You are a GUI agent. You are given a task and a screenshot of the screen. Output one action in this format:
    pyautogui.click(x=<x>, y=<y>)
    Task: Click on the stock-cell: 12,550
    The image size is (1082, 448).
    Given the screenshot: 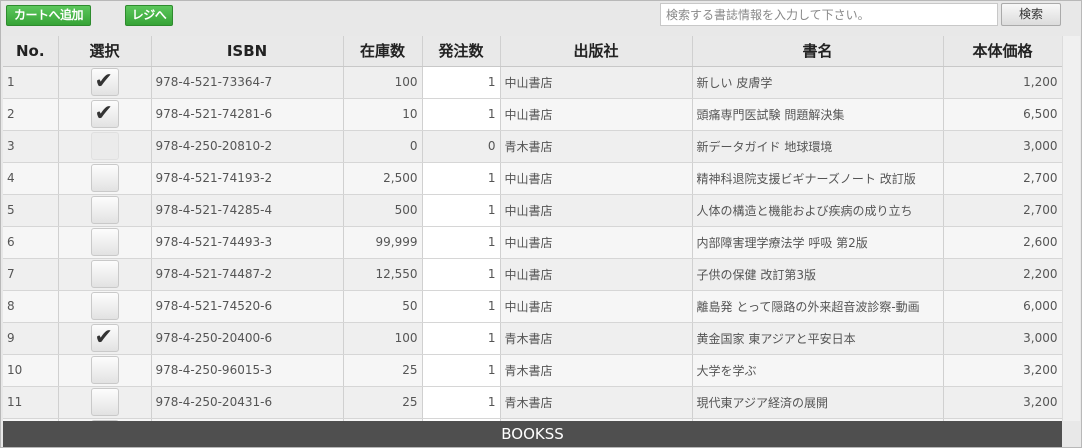 What is the action you would take?
    pyautogui.click(x=383, y=274)
    